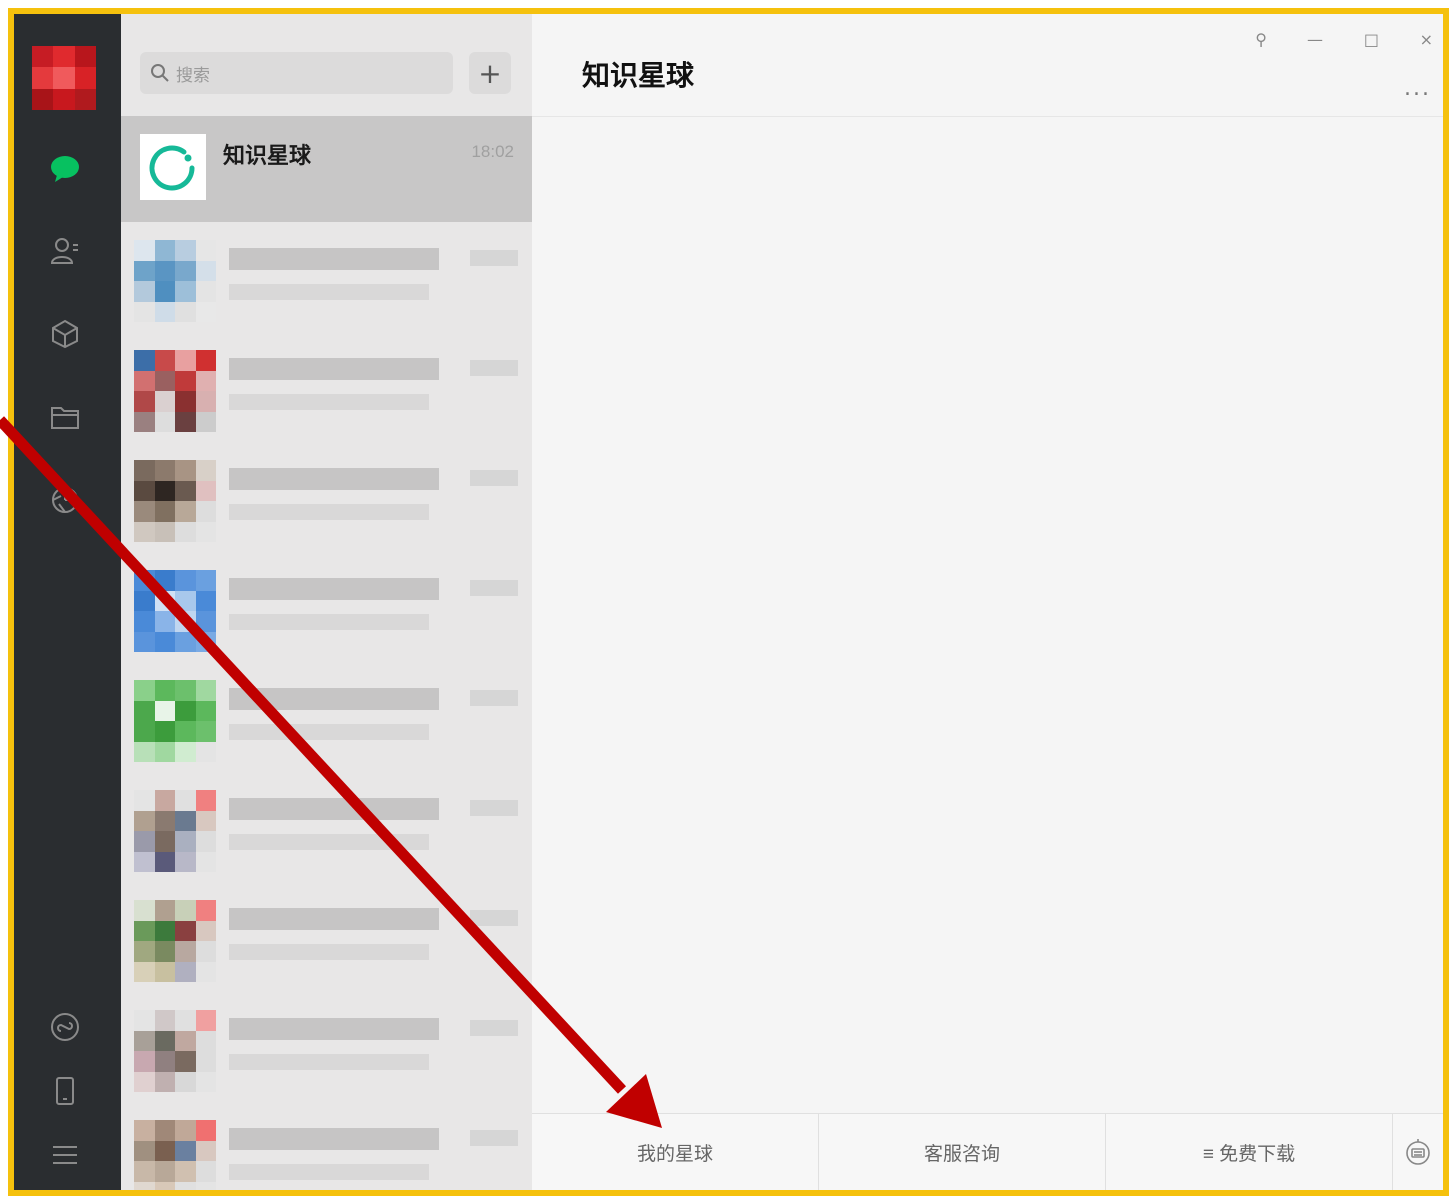 This screenshot has width=1455, height=1202. I want to click on keyboard-toggle, so click(1418, 1152).